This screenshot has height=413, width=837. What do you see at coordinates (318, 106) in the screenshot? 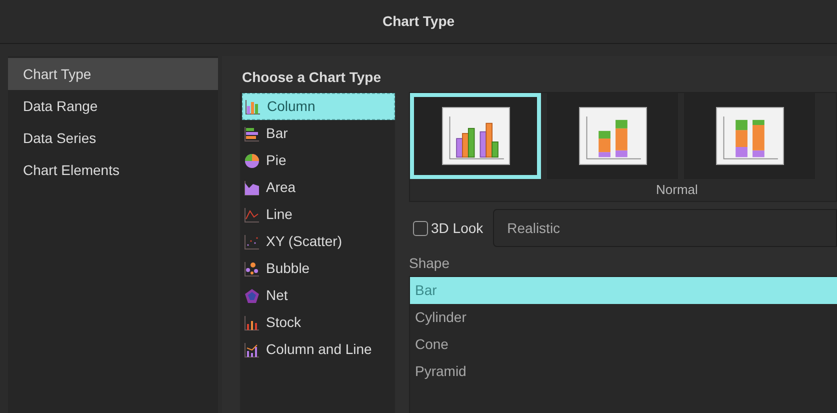
I see `chart-kind-option: Column` at bounding box center [318, 106].